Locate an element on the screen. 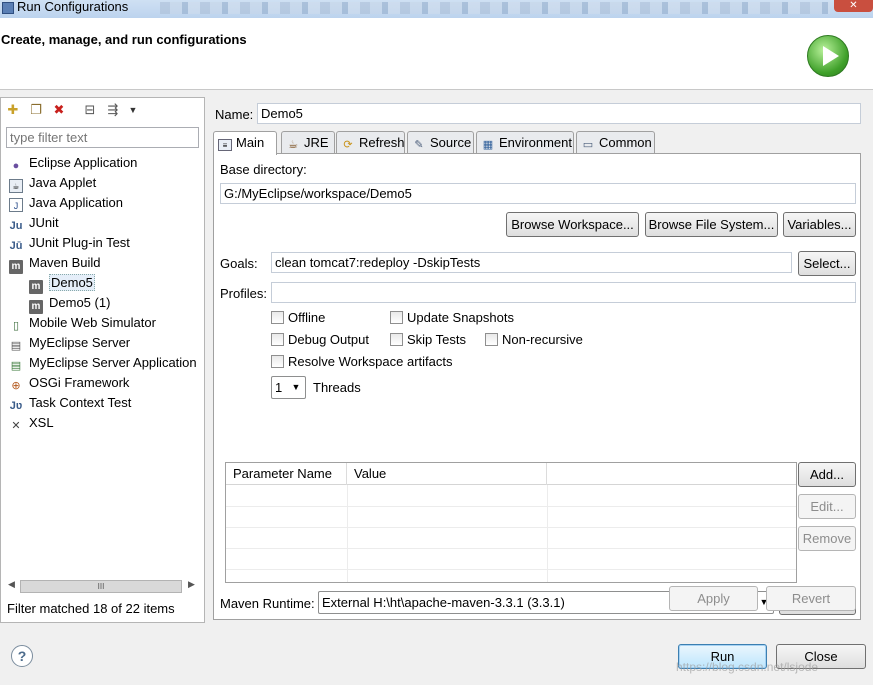 This screenshot has width=873, height=685. duplicate-icon: ❐ is located at coordinates (36, 110).